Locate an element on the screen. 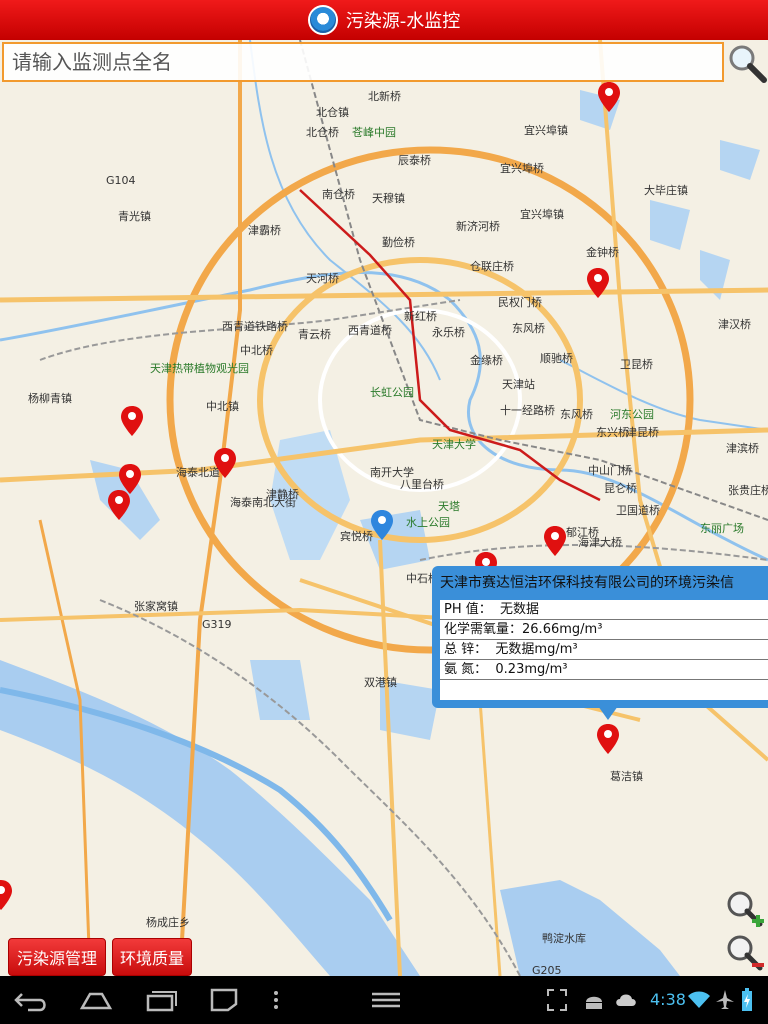 The height and width of the screenshot is (1024, 768). map-label: 中山门桥 is located at coordinates (610, 470).